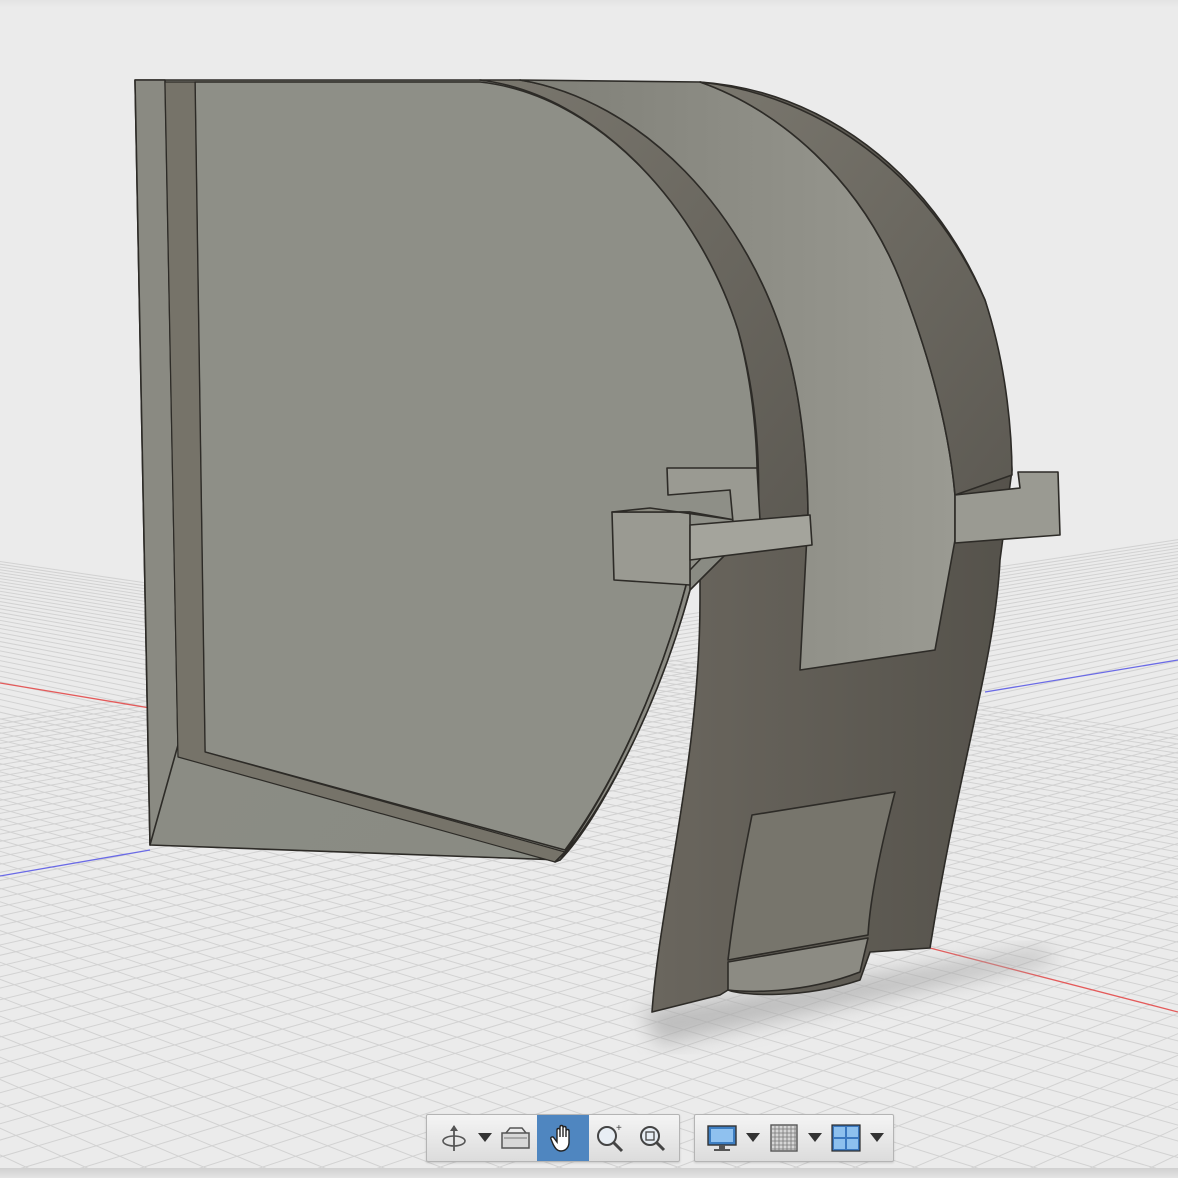  I want to click on zoom-button: +, so click(610, 1138).